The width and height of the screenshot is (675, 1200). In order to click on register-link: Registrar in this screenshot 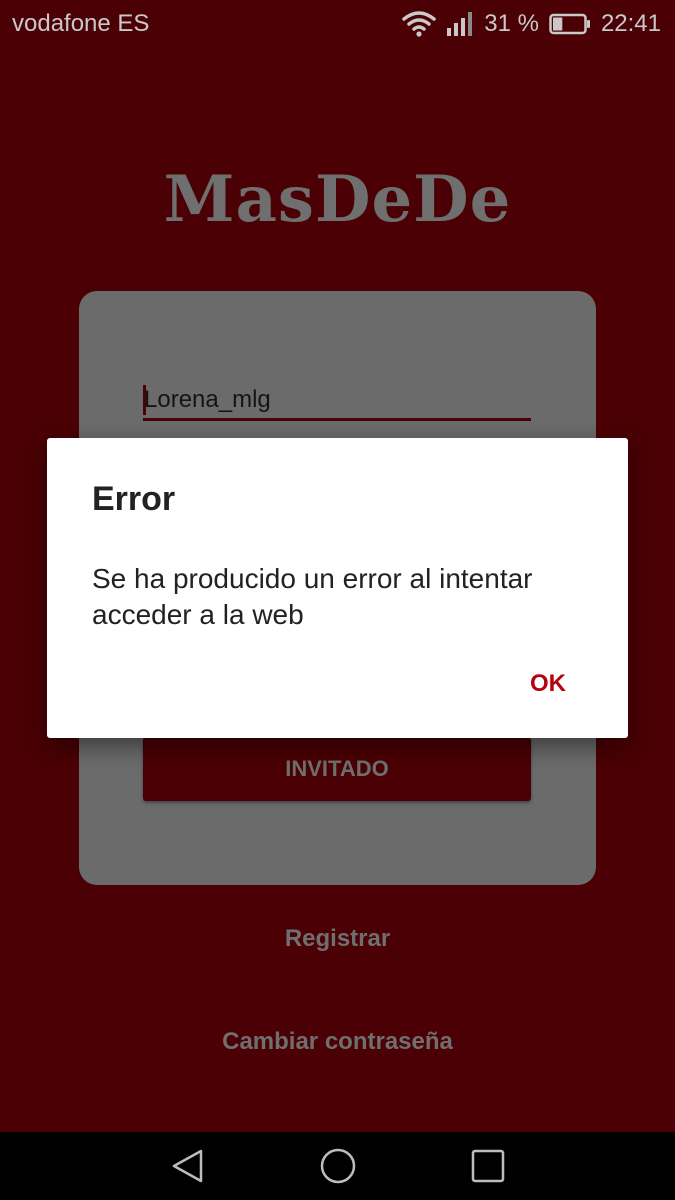, I will do `click(337, 939)`.